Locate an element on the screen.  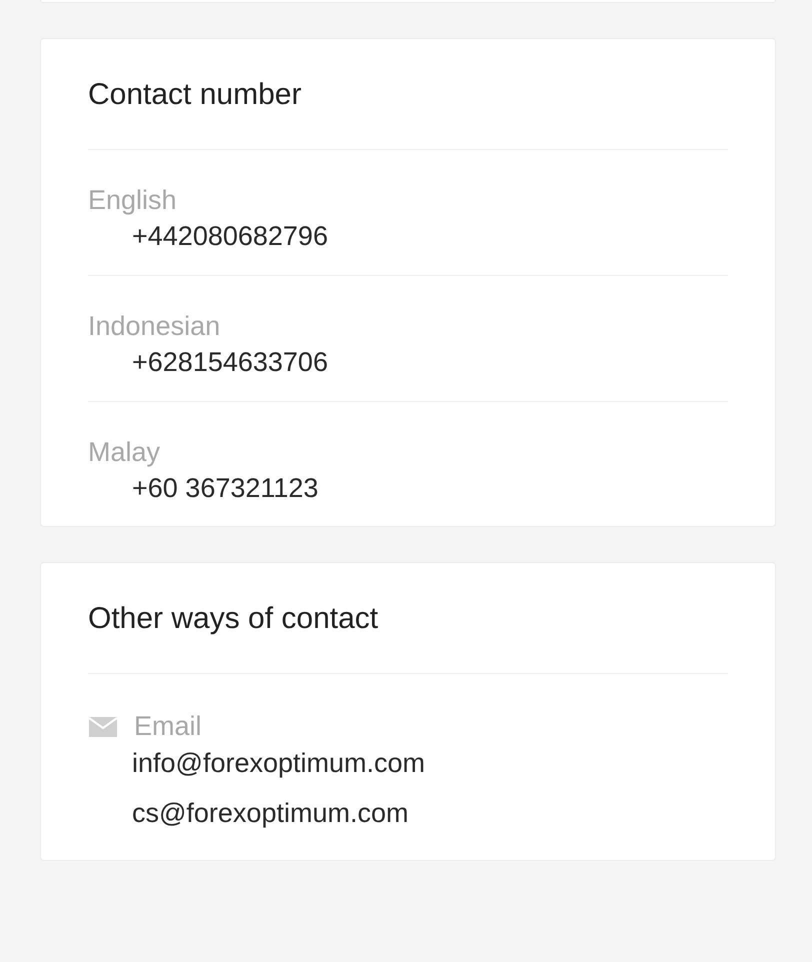
language-label: Indonesian is located at coordinates (155, 326).